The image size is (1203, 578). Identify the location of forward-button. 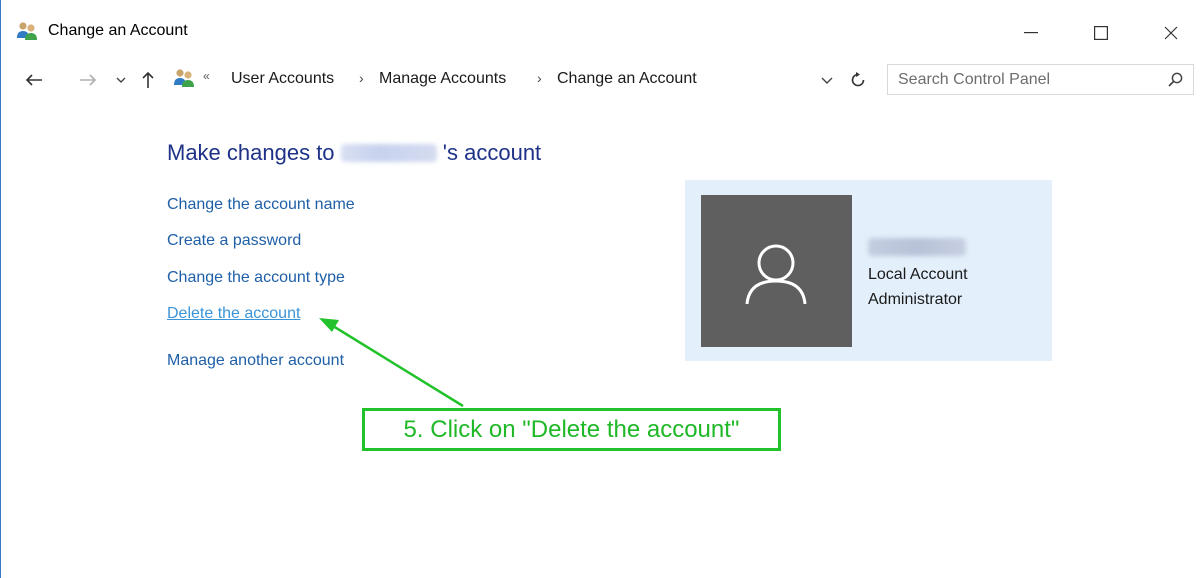
(88, 80).